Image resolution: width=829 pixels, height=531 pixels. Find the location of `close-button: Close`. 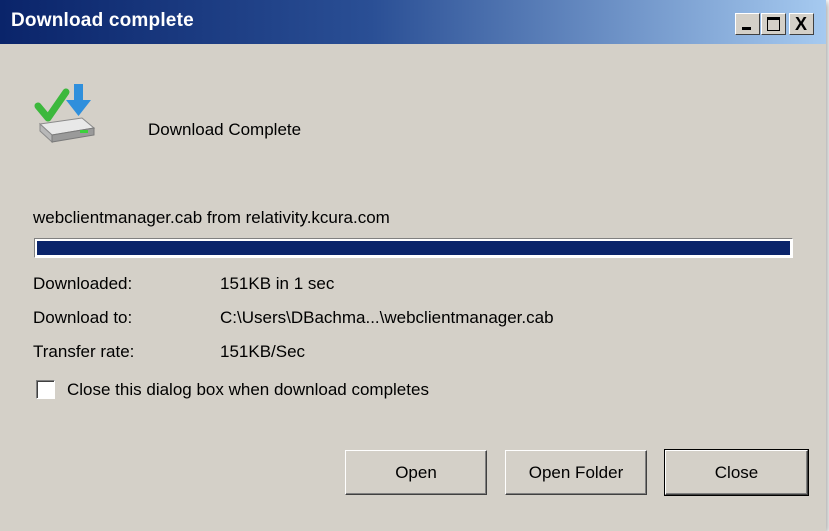

close-button: Close is located at coordinates (736, 472).